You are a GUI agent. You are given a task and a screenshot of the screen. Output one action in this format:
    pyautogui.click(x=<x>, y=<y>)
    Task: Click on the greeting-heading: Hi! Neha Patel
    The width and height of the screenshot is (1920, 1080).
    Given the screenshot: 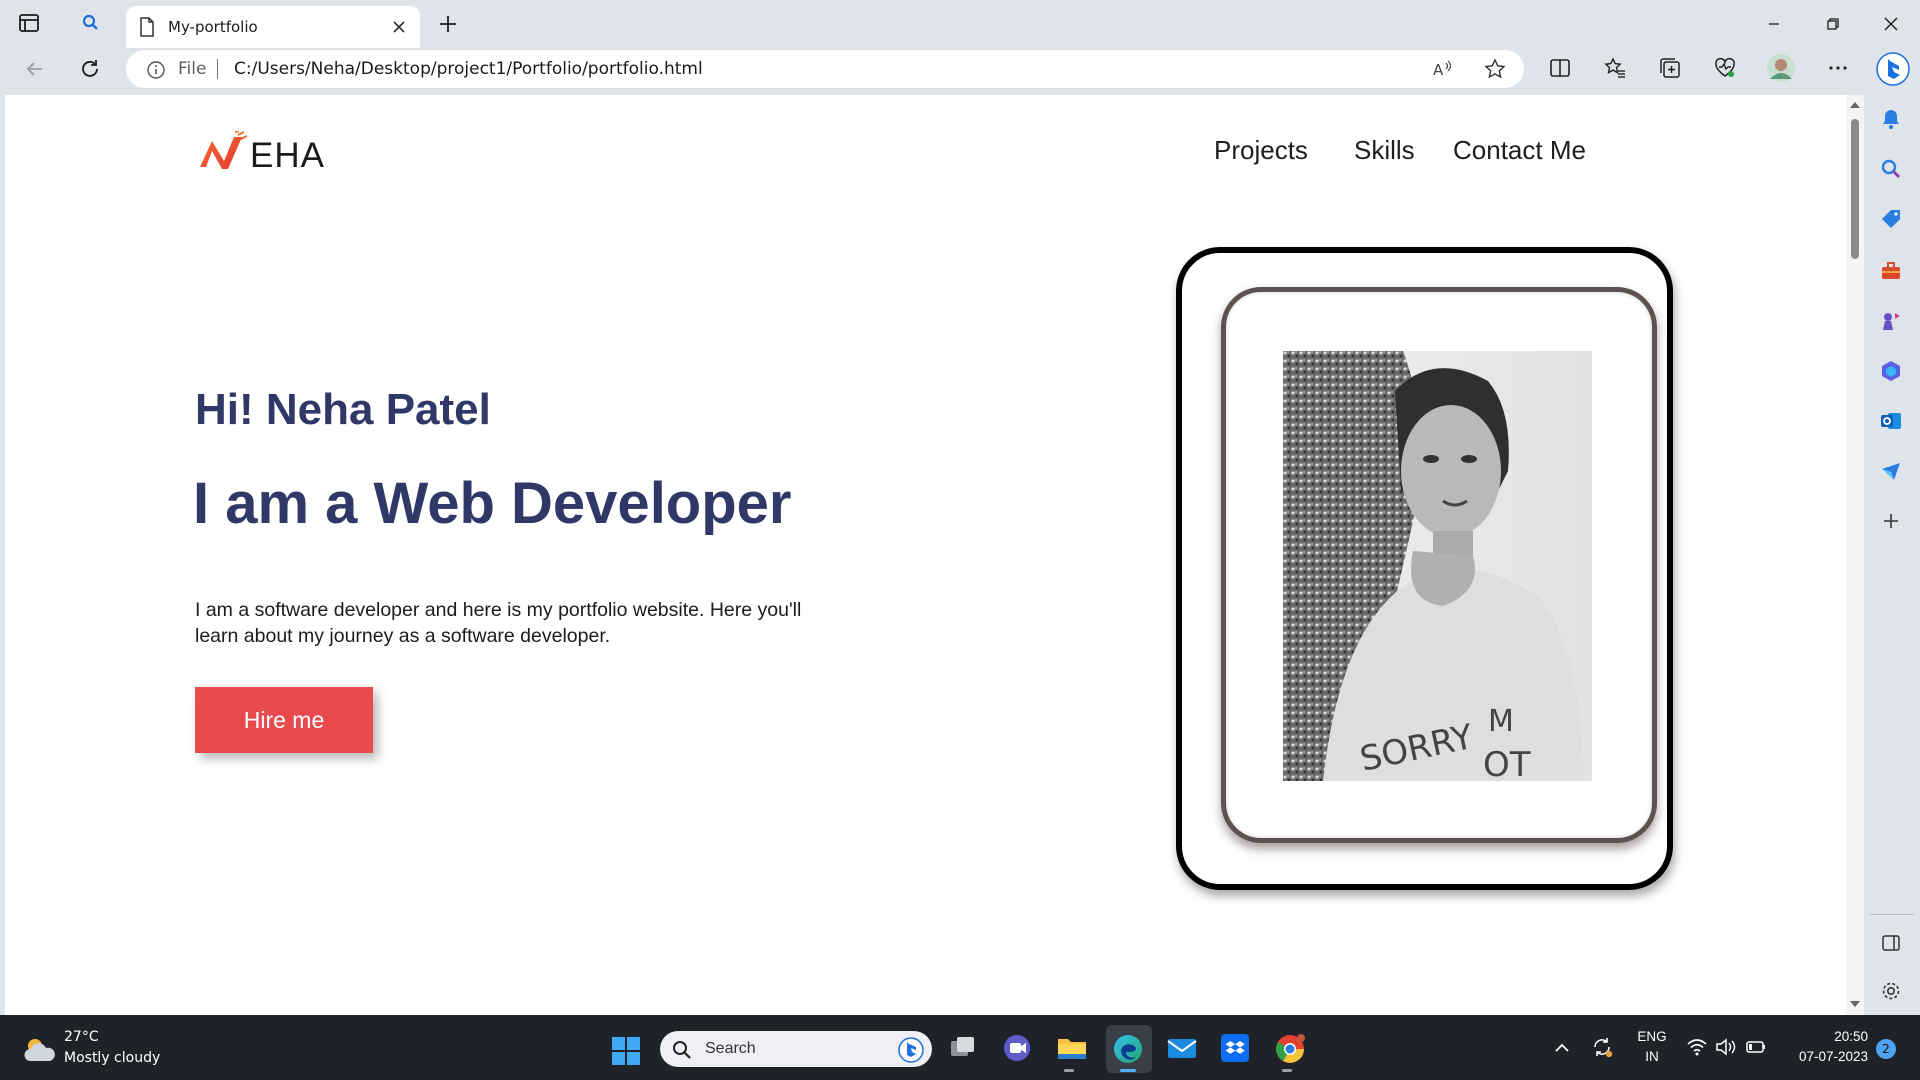 What is the action you would take?
    pyautogui.click(x=343, y=409)
    